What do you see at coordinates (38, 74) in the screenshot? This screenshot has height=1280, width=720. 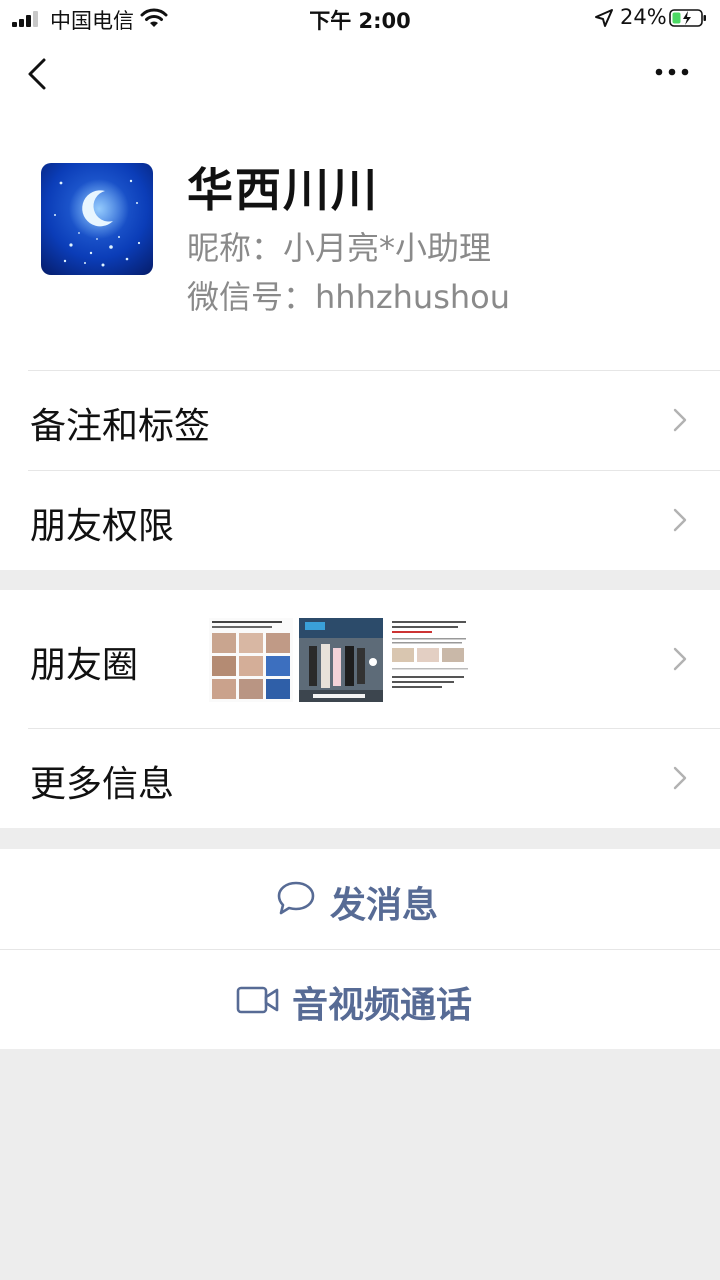 I see `back-icon` at bounding box center [38, 74].